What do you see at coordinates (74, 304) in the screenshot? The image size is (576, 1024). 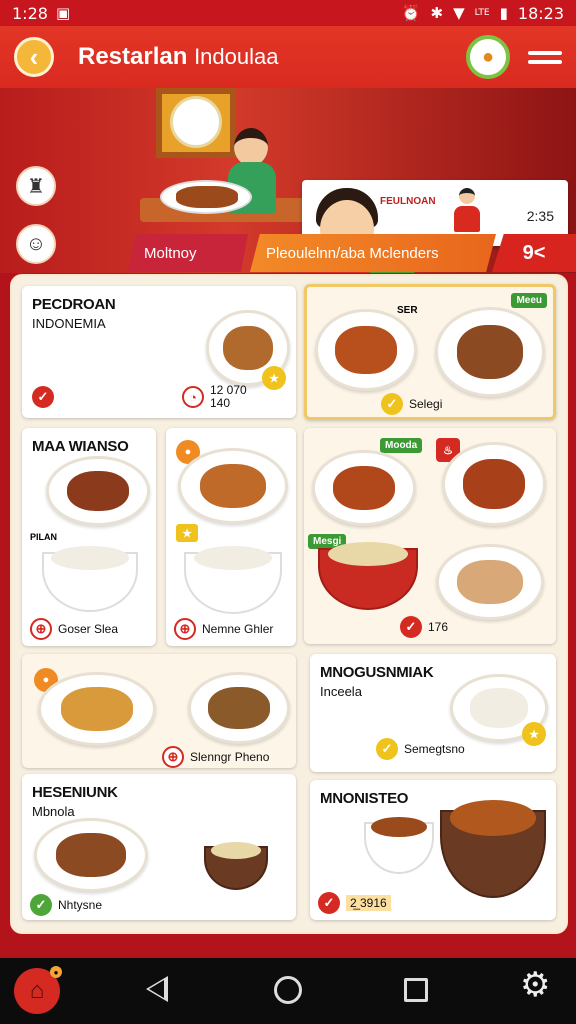 I see `card-title: PECDROAN` at bounding box center [74, 304].